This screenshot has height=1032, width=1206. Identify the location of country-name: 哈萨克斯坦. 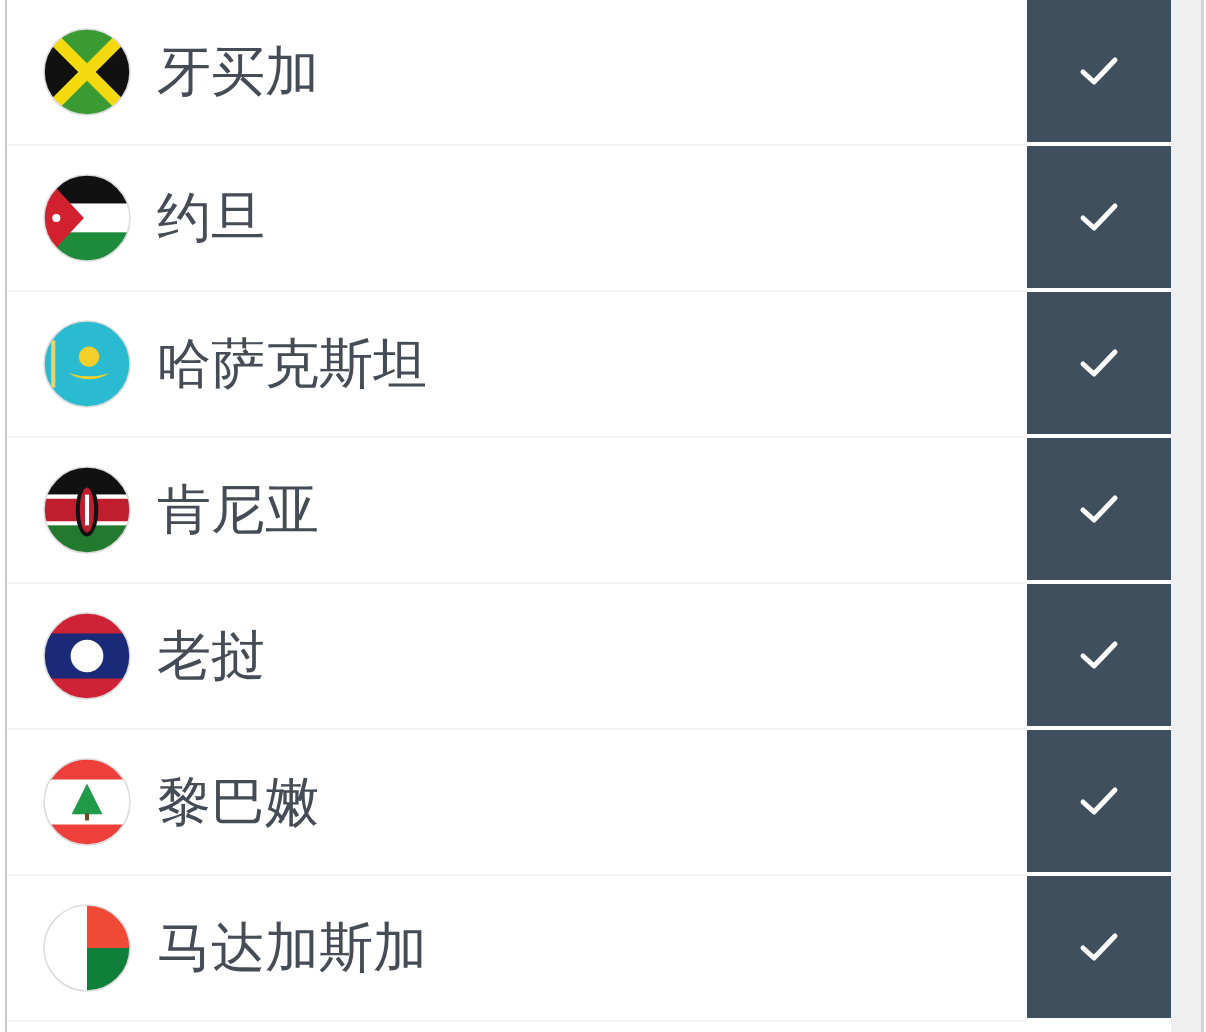
(292, 363).